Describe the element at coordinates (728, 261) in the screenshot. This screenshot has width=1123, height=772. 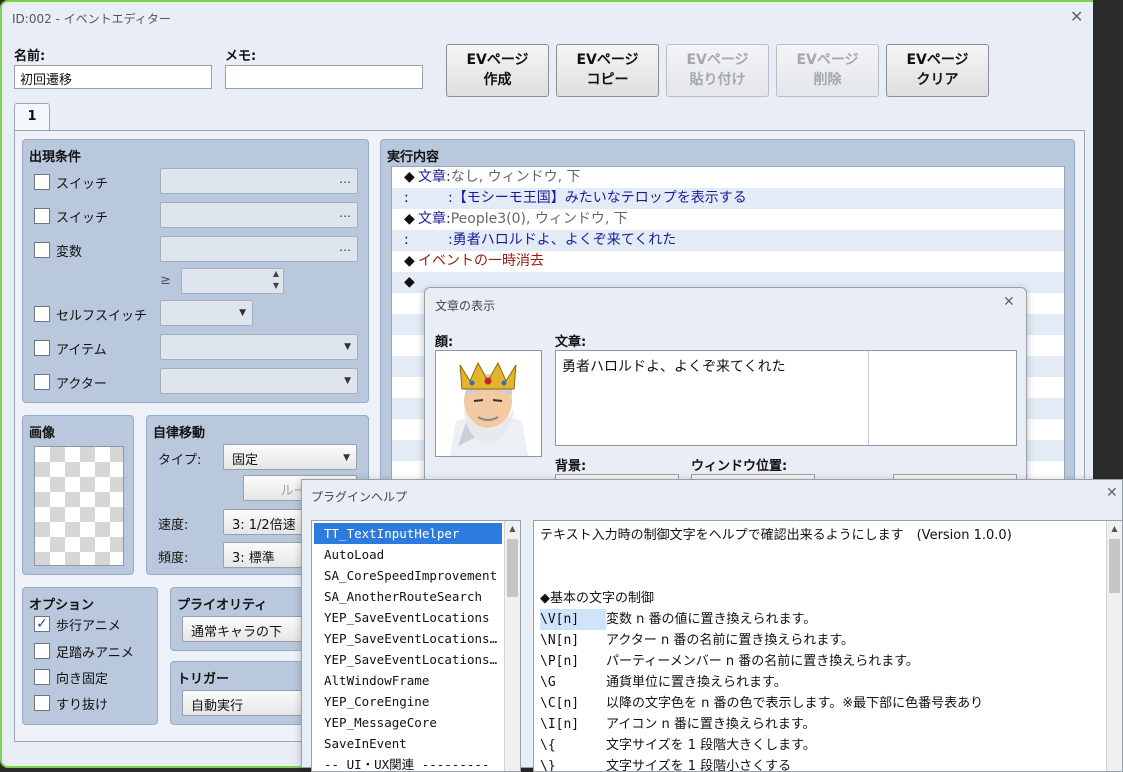
I see `event-command-row: ◆ イベントの一時消去` at that location.